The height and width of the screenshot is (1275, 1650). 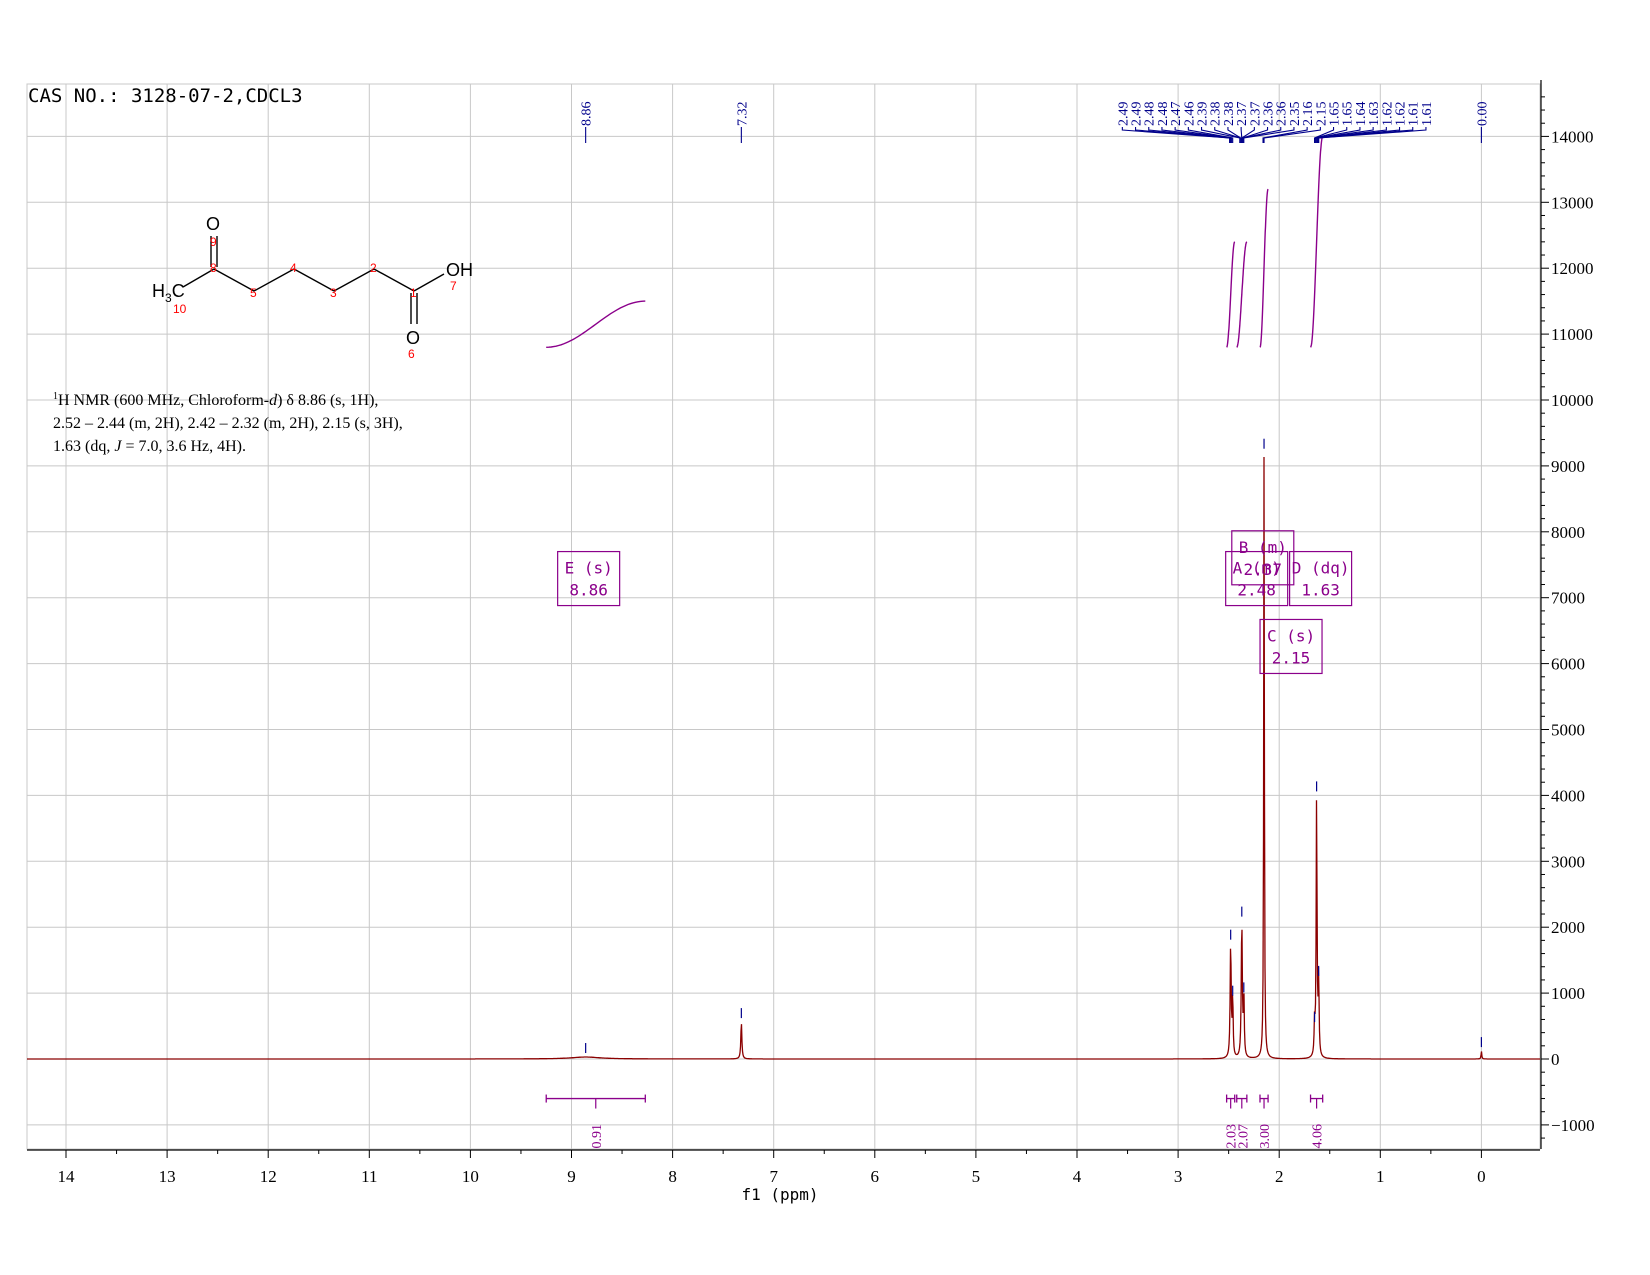 I want to click on multiplet-shift: 1.63, so click(x=1320, y=590).